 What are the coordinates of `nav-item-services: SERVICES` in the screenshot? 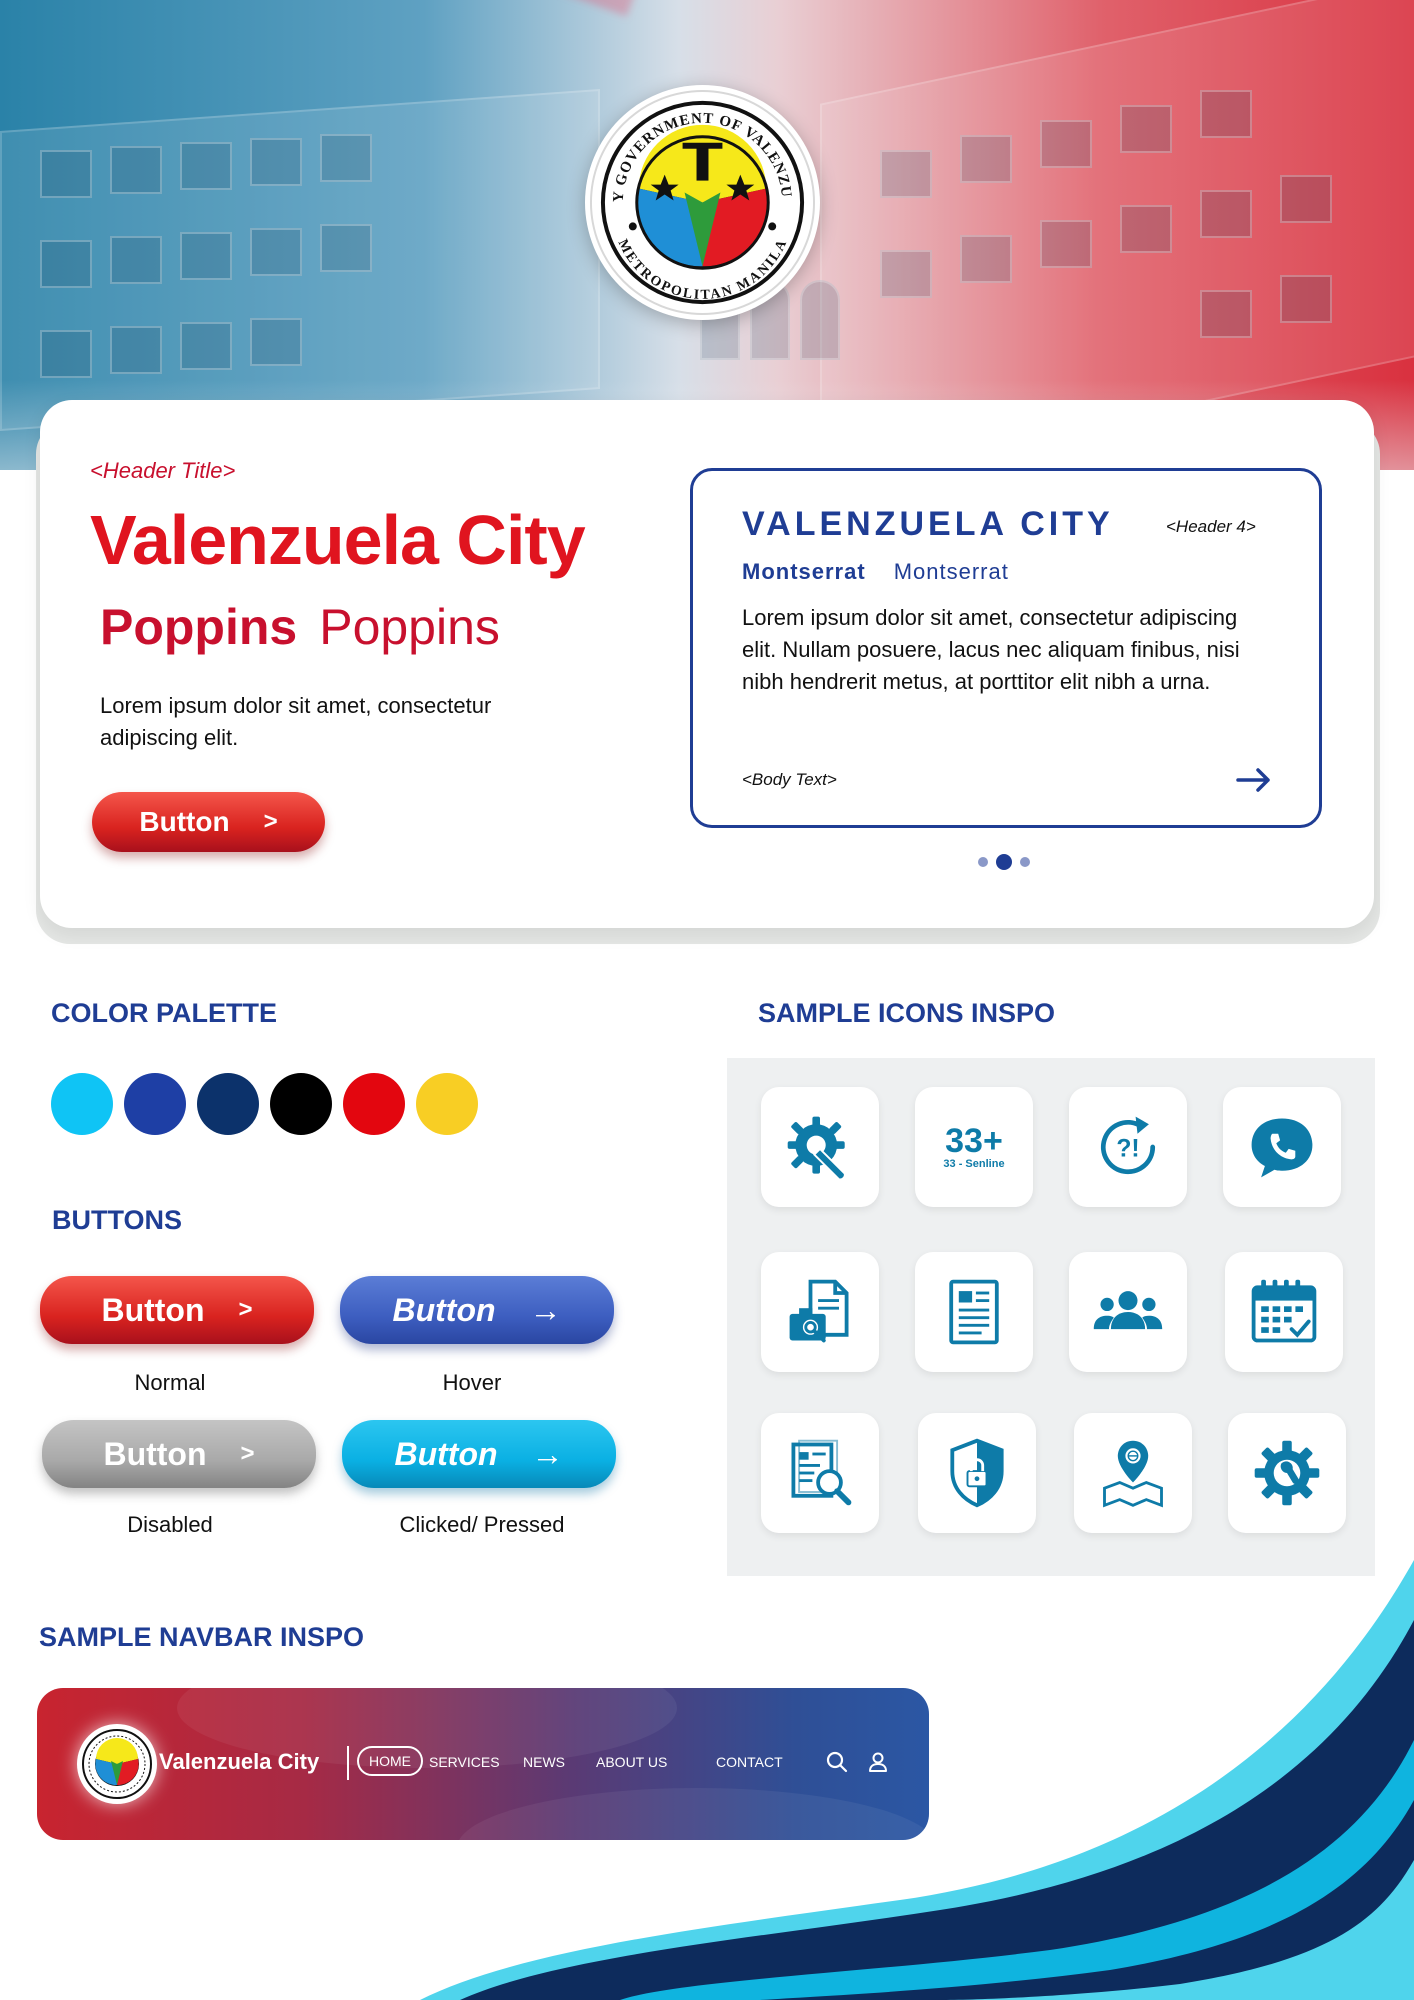 It's located at (464, 1762).